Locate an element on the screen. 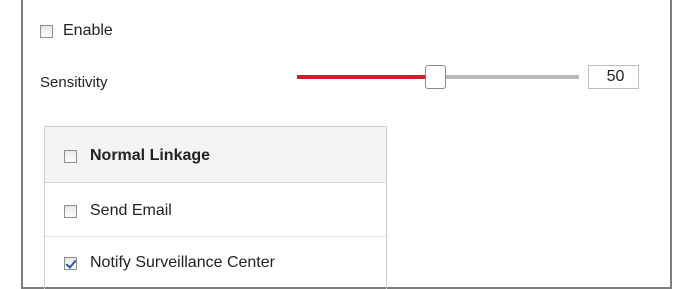  sensitivity-slider-fill is located at coordinates (363, 77).